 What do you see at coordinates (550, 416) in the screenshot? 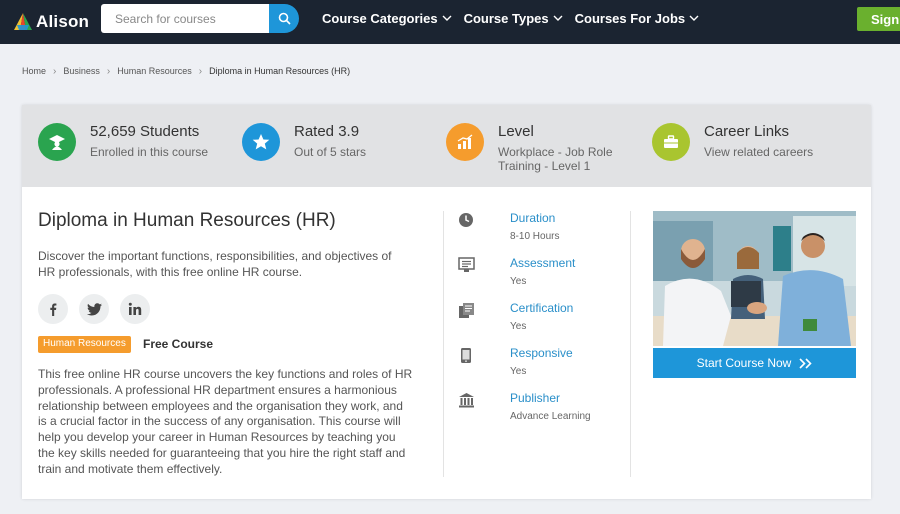
I see `detail-value: Advance Learning` at bounding box center [550, 416].